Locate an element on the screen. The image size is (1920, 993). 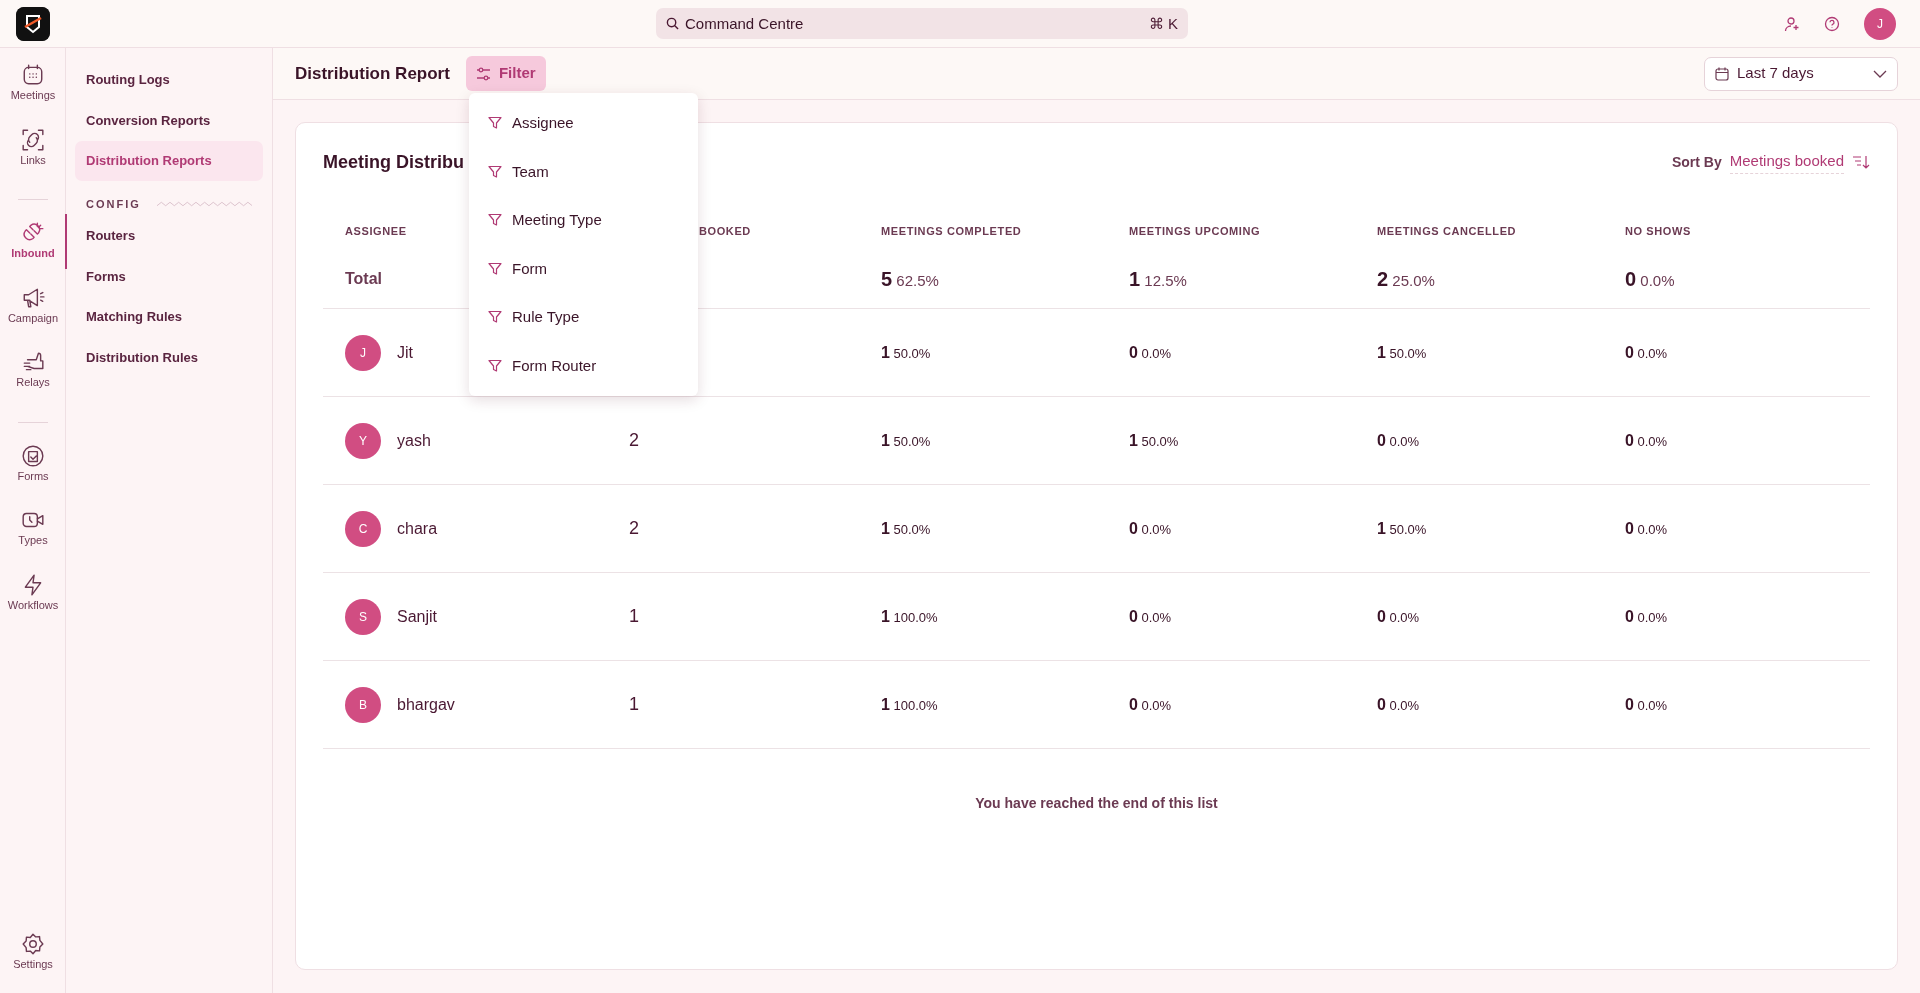
avatar: B is located at coordinates (363, 704).